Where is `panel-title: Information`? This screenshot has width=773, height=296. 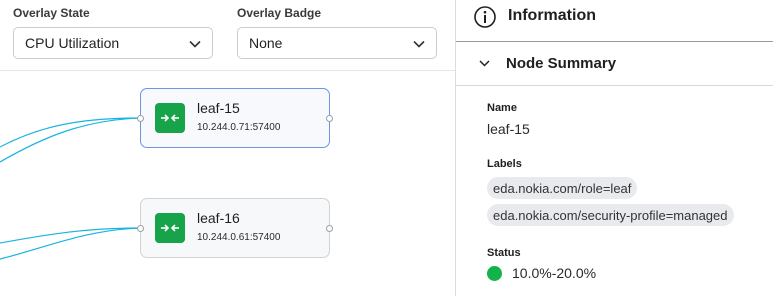 panel-title: Information is located at coordinates (552, 15).